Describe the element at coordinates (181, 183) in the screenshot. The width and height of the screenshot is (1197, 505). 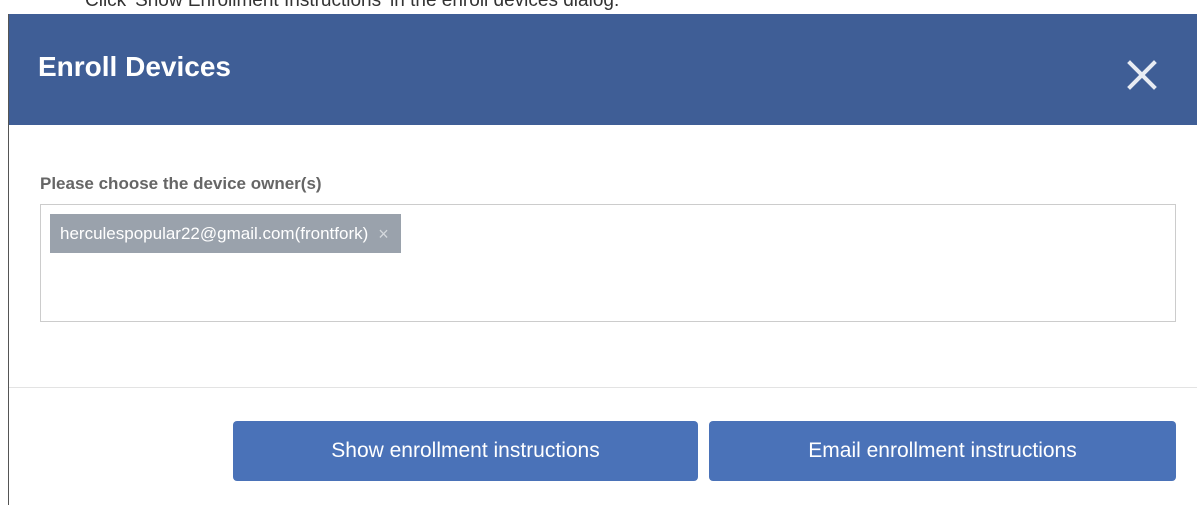
I see `device-owner-label: Please choose the device owner(s)` at that location.